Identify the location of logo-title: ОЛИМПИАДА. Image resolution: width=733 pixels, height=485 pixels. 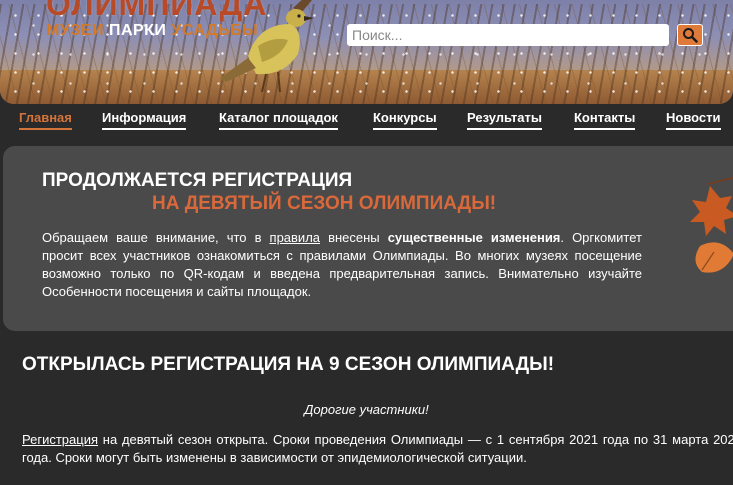
(156, 11).